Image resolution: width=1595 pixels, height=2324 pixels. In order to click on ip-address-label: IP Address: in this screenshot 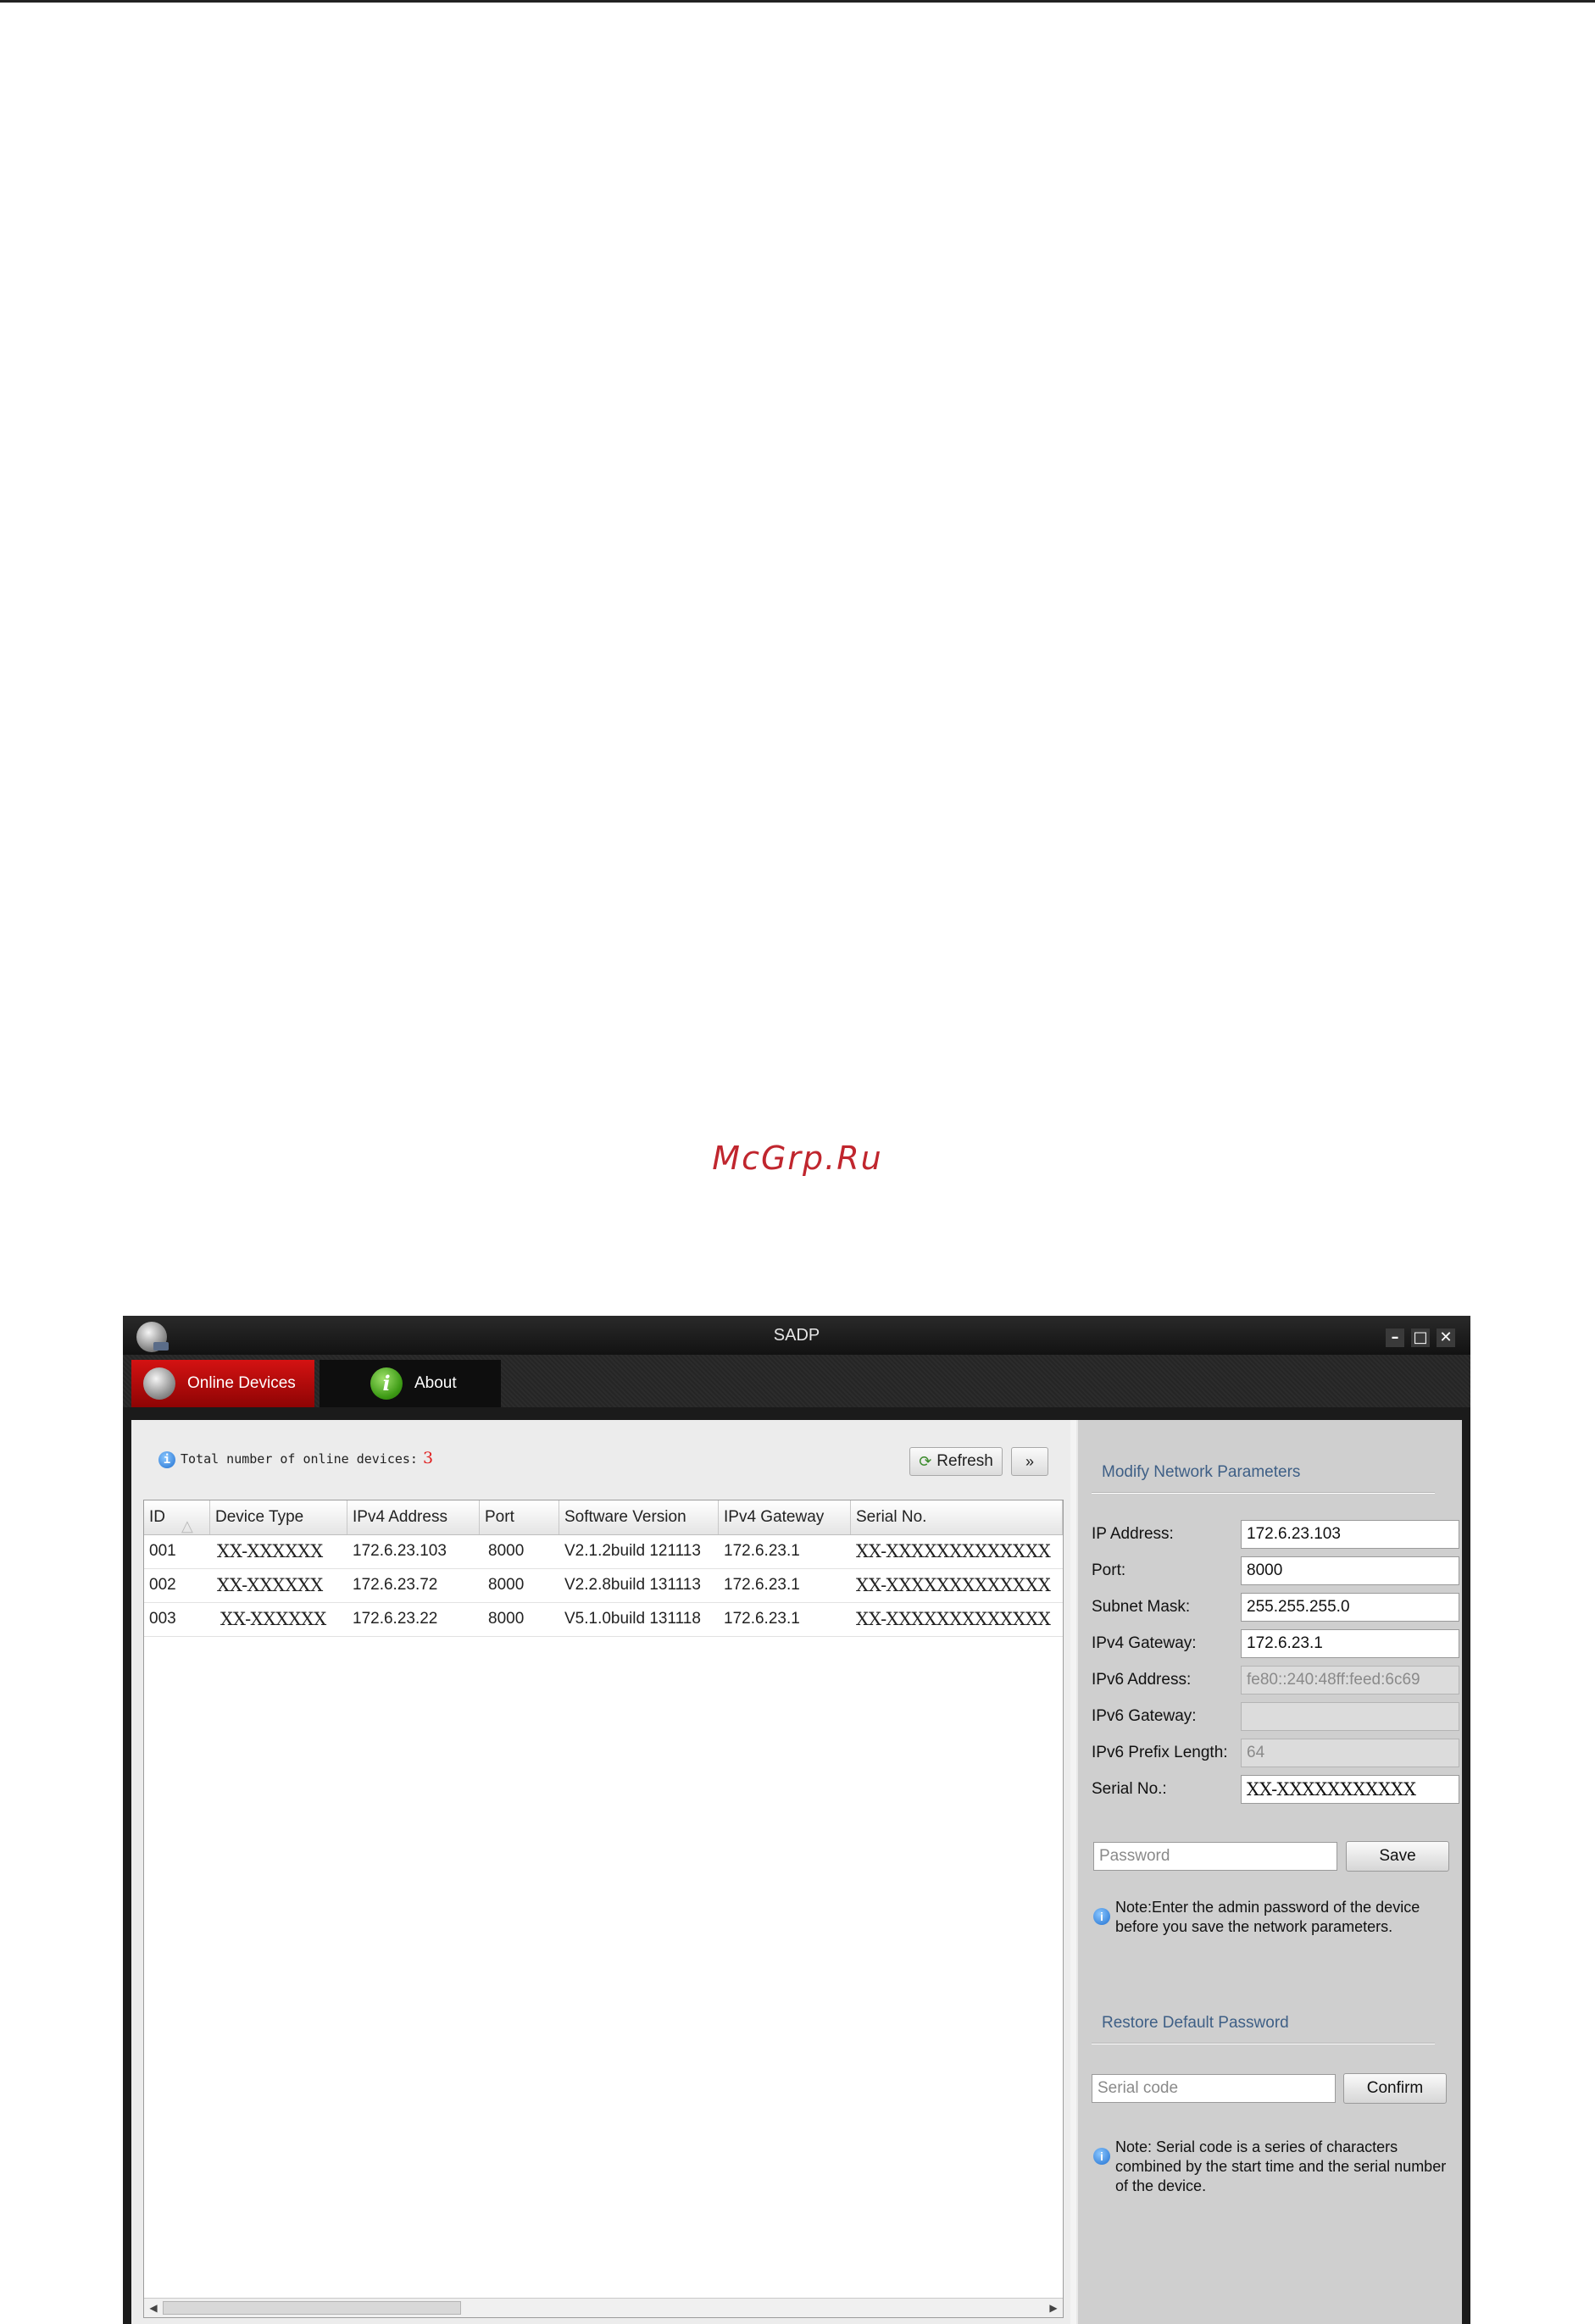, I will do `click(1133, 1534)`.